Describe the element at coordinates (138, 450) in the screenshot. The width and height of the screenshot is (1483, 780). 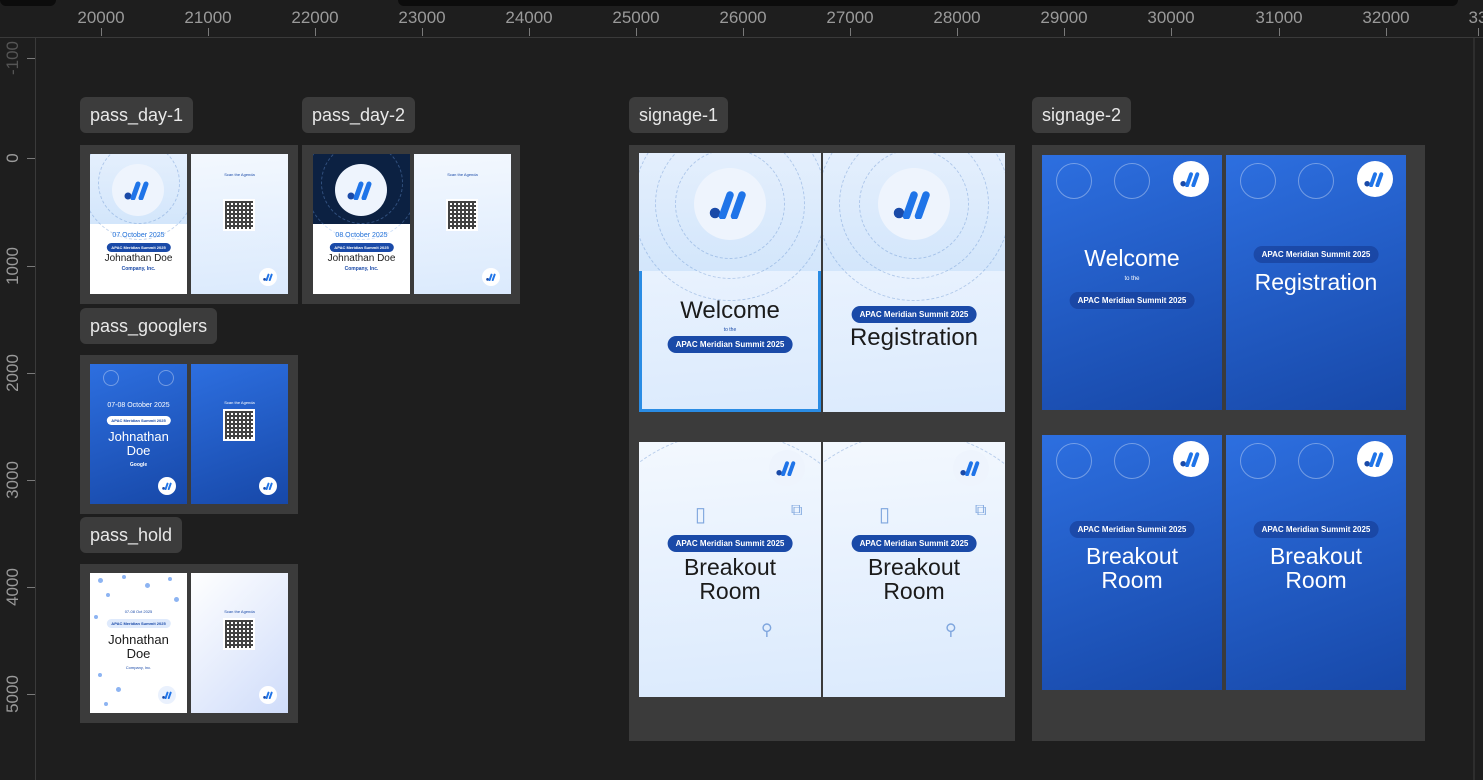
I see `attendee-last-name: Doe` at that location.